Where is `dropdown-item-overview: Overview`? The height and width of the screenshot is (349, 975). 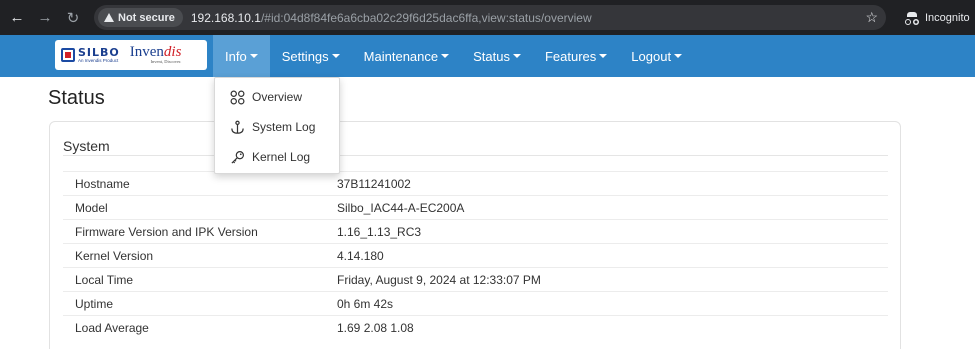
dropdown-item-overview: Overview is located at coordinates (277, 97).